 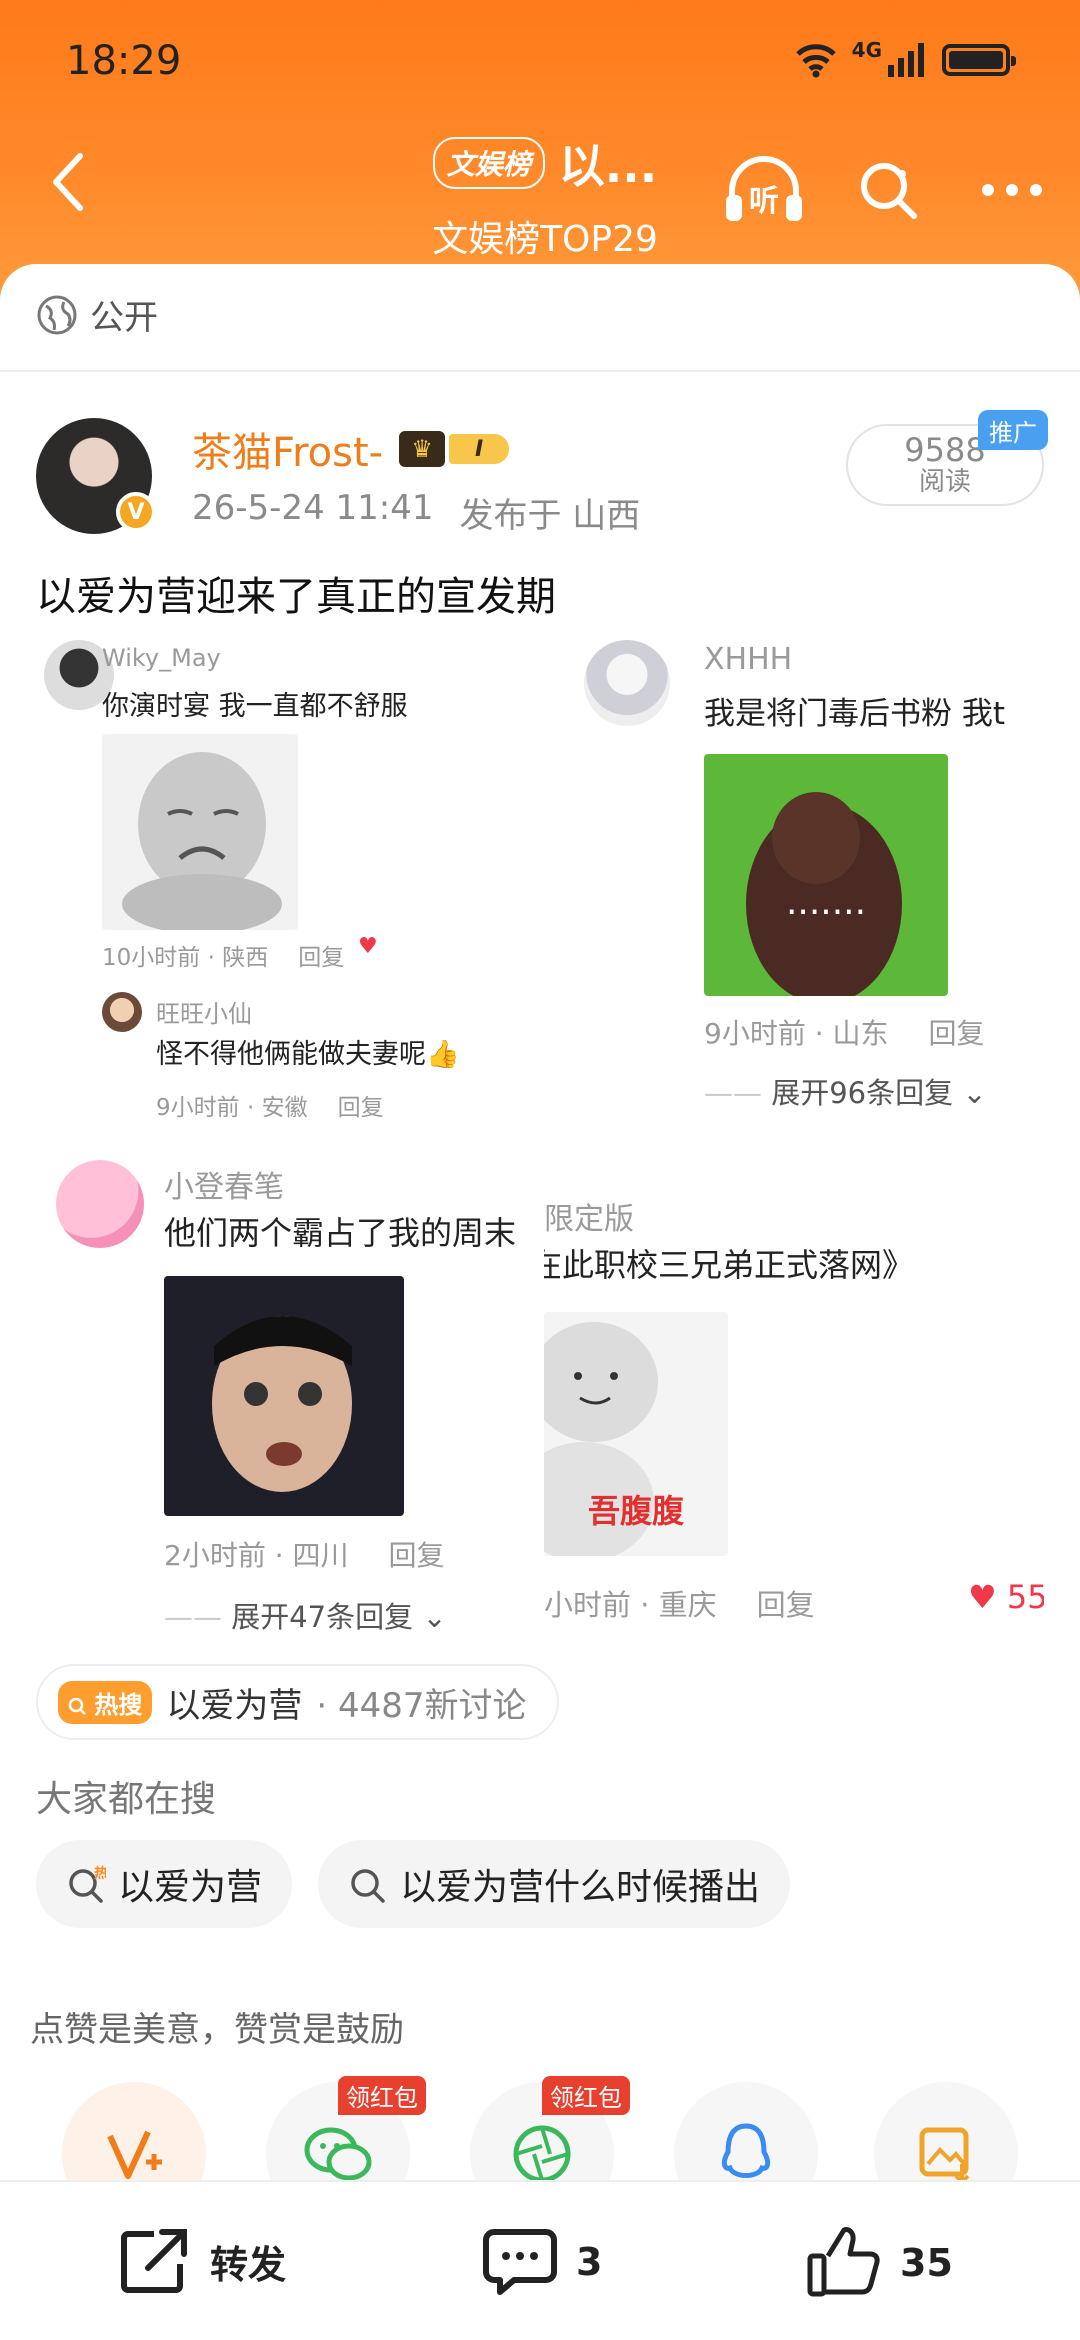 I want to click on wenyu-badge: 文娱榜, so click(x=488, y=163).